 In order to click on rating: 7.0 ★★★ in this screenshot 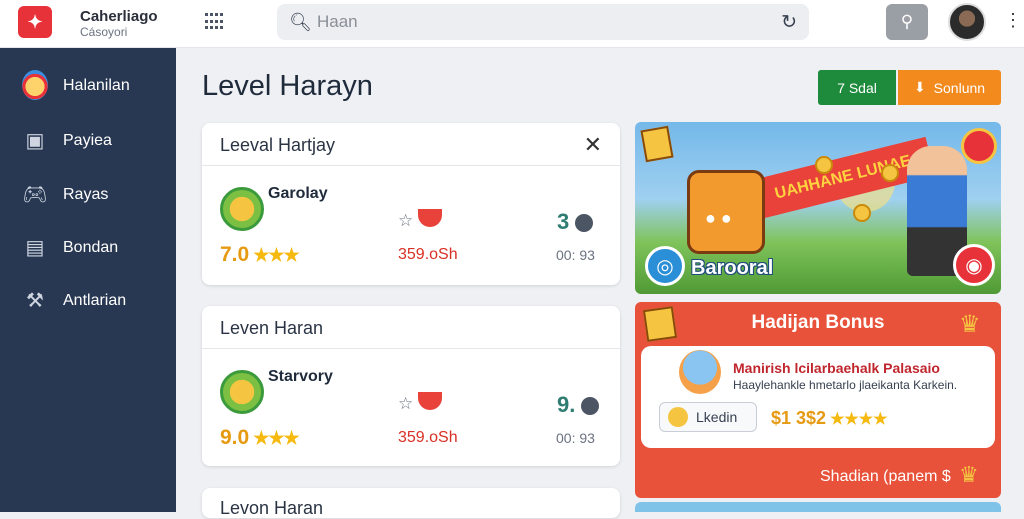, I will do `click(260, 255)`.